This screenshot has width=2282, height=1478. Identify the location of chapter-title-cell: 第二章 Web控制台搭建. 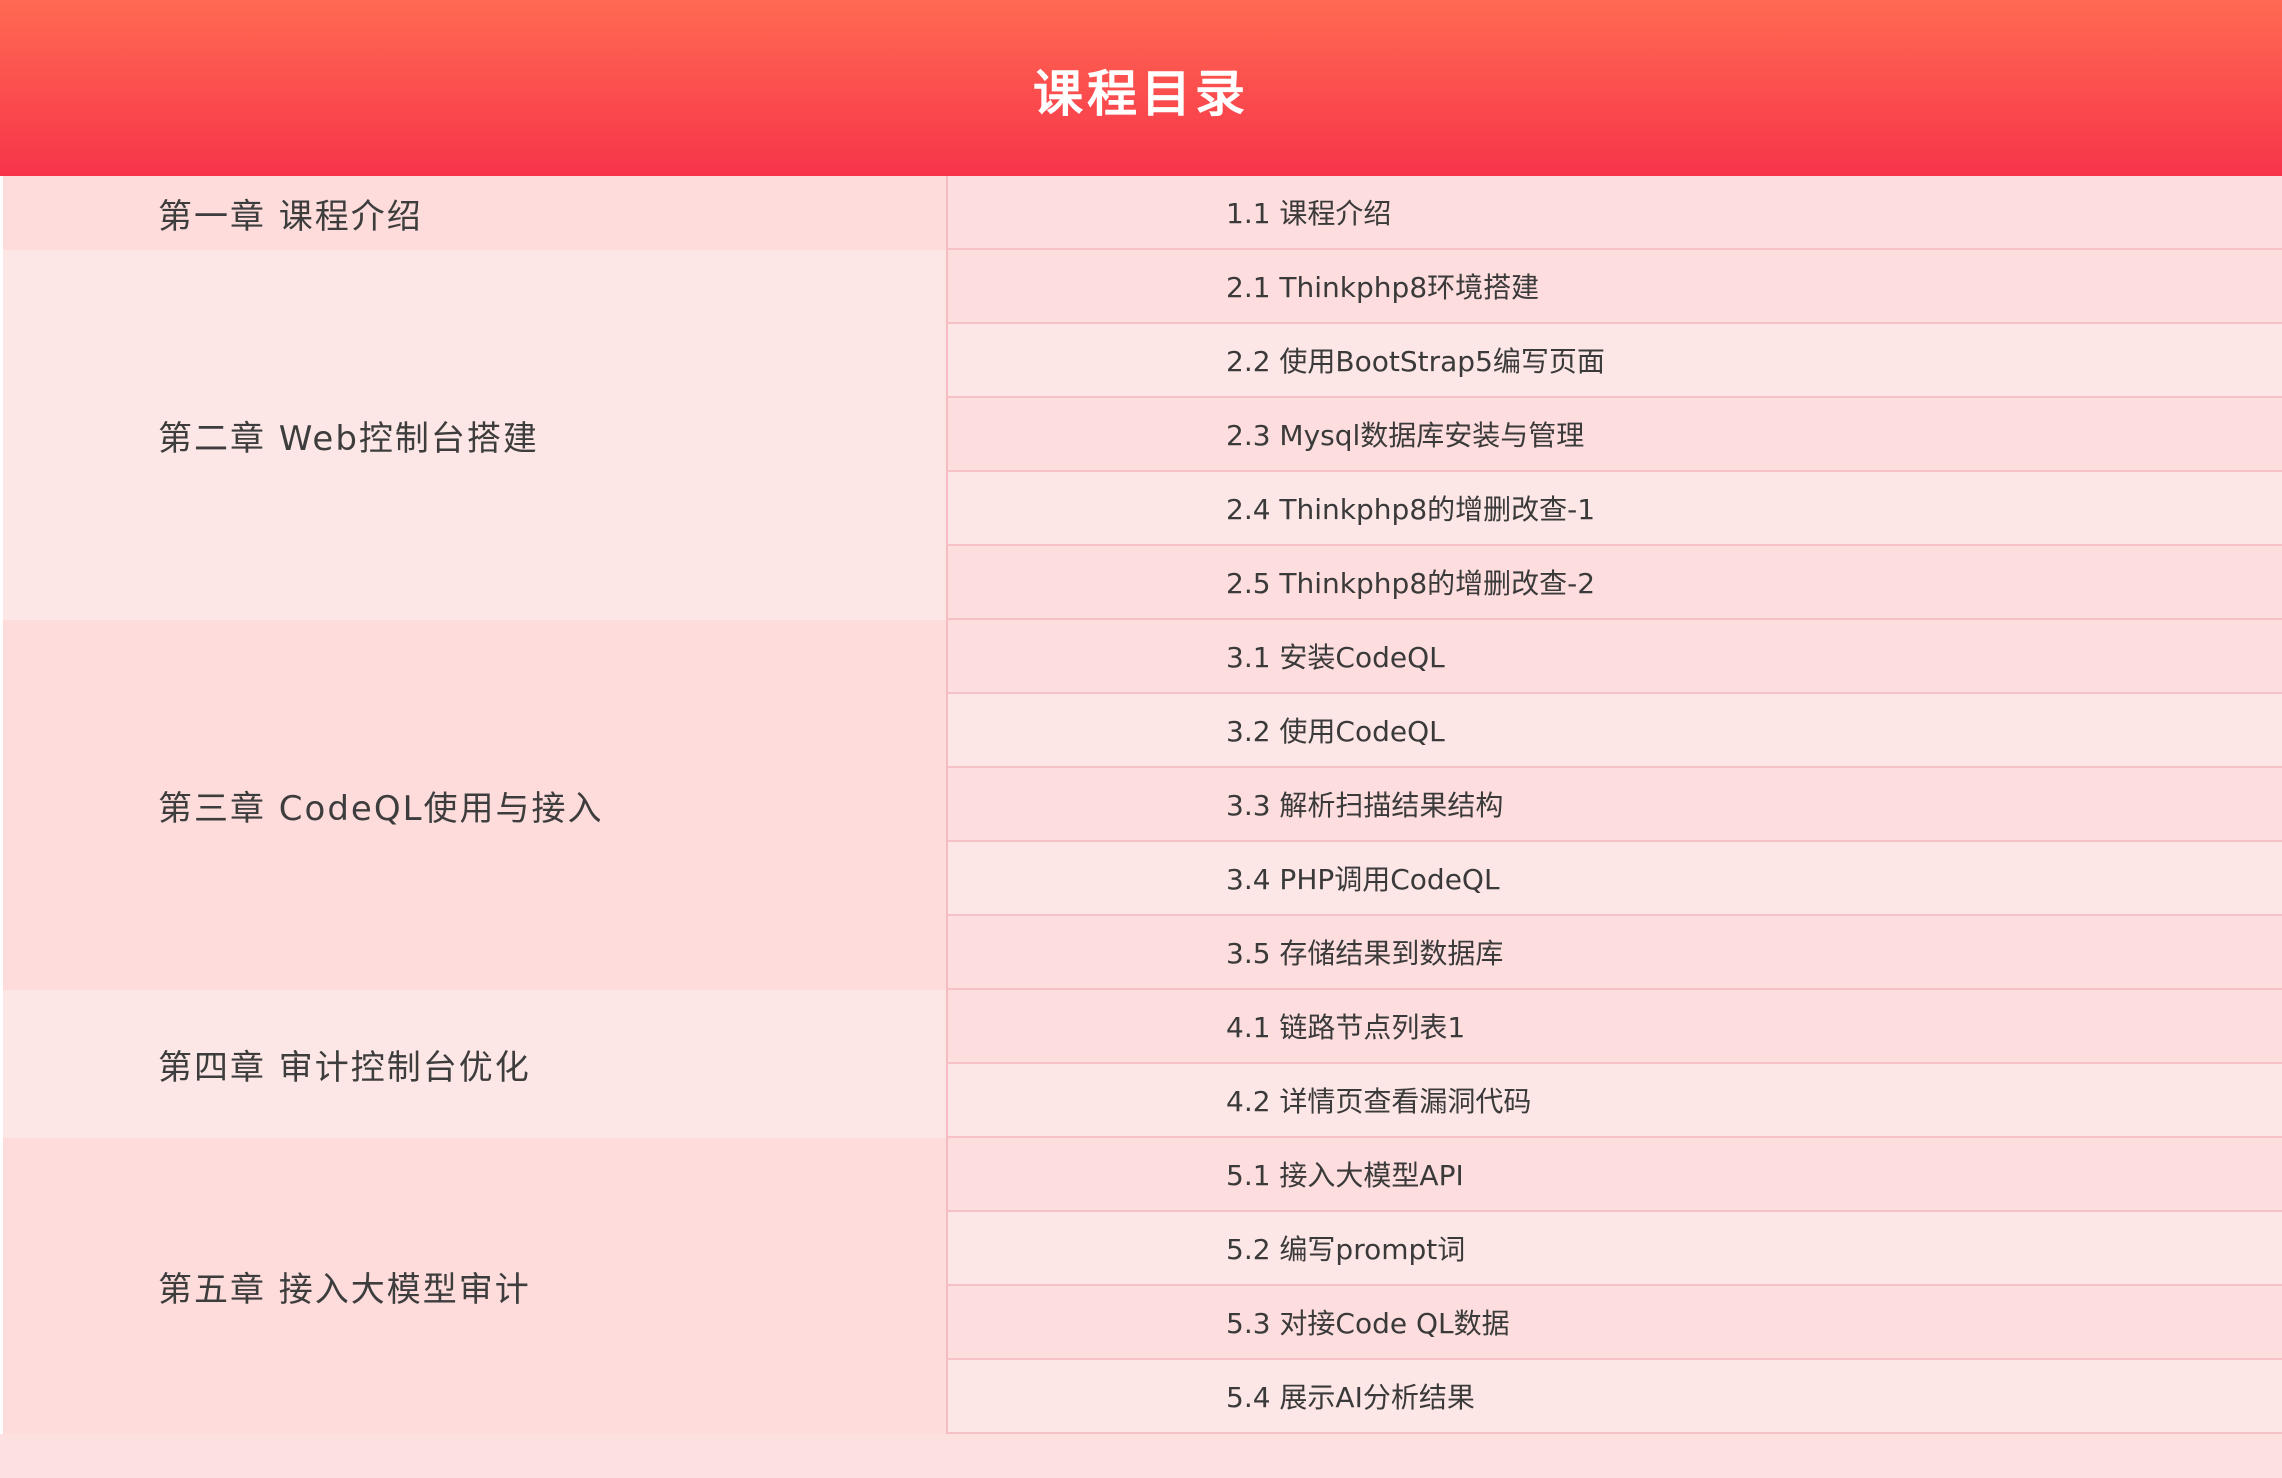
(474, 435).